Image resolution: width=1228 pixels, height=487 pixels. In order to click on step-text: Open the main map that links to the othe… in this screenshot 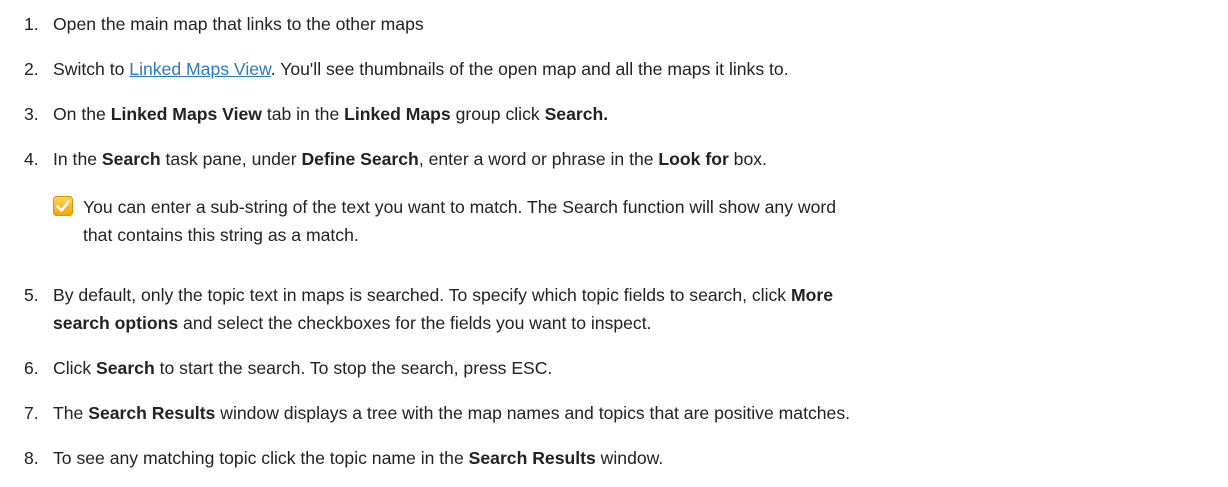, I will do `click(633, 24)`.